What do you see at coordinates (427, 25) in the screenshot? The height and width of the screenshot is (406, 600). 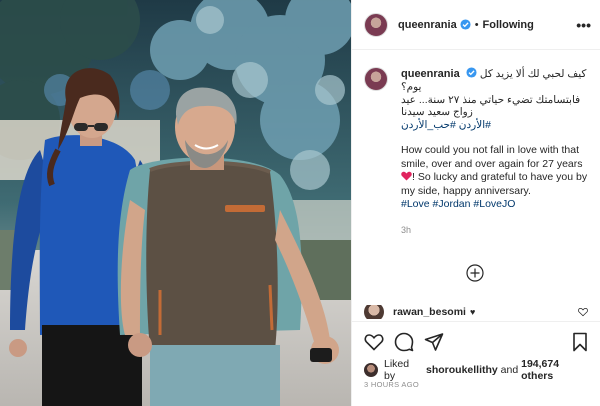 I see `author-username: queenrania` at bounding box center [427, 25].